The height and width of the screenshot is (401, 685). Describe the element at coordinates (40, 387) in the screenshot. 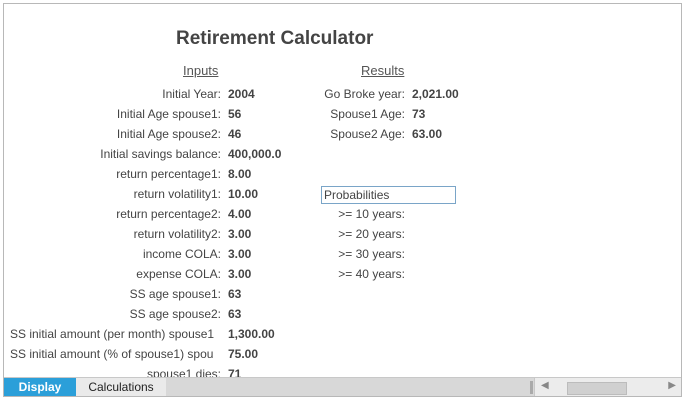

I see `tab-display: Display` at that location.